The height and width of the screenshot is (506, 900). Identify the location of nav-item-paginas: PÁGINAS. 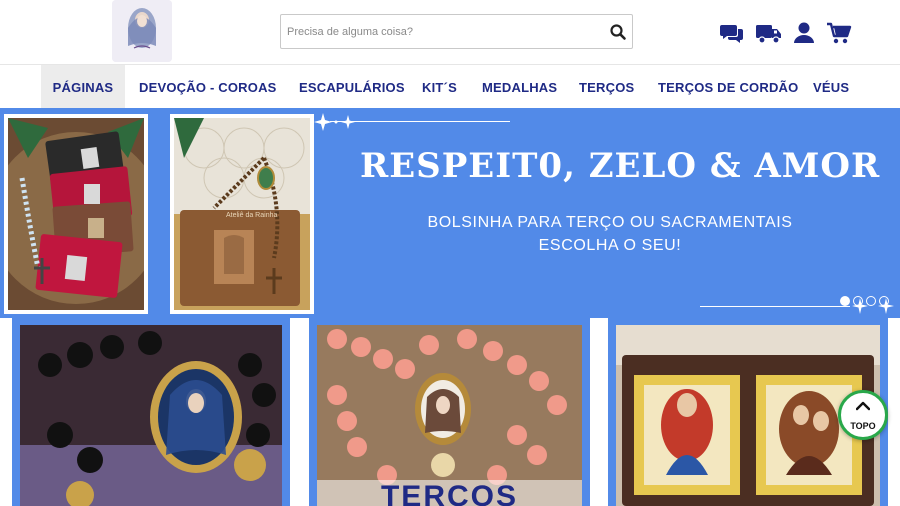
(83, 87).